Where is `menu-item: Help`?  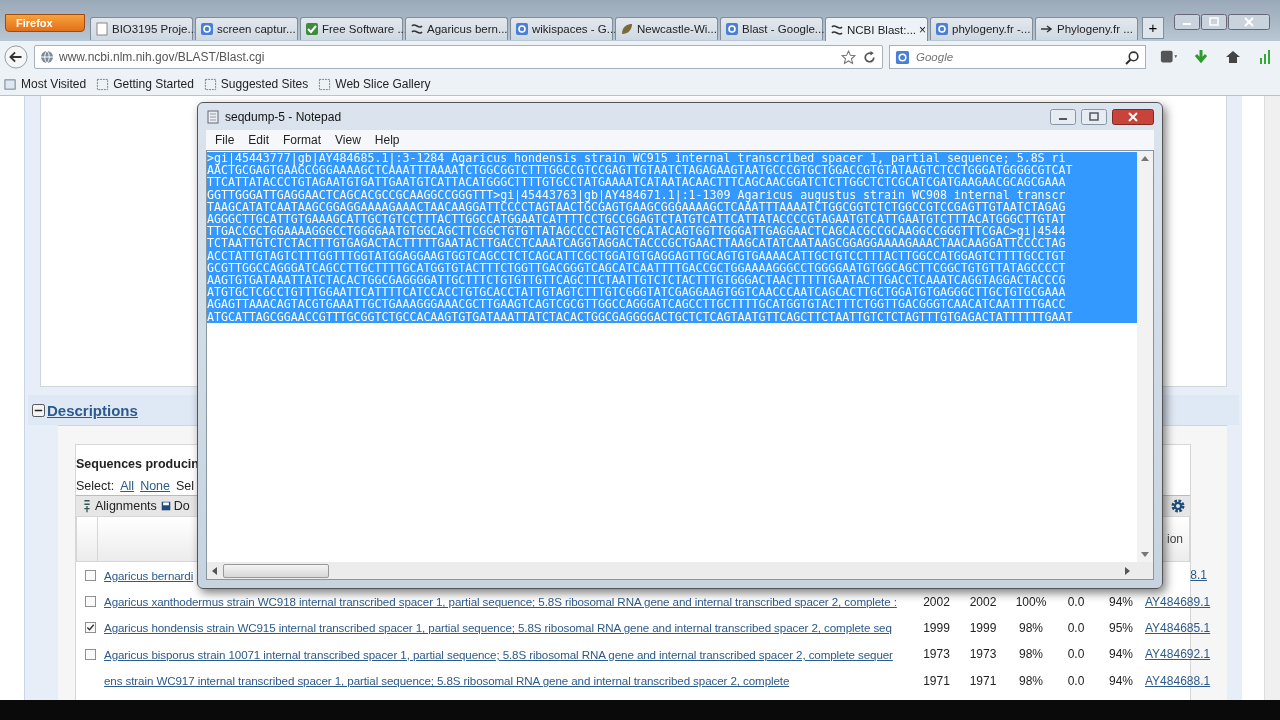 menu-item: Help is located at coordinates (387, 140).